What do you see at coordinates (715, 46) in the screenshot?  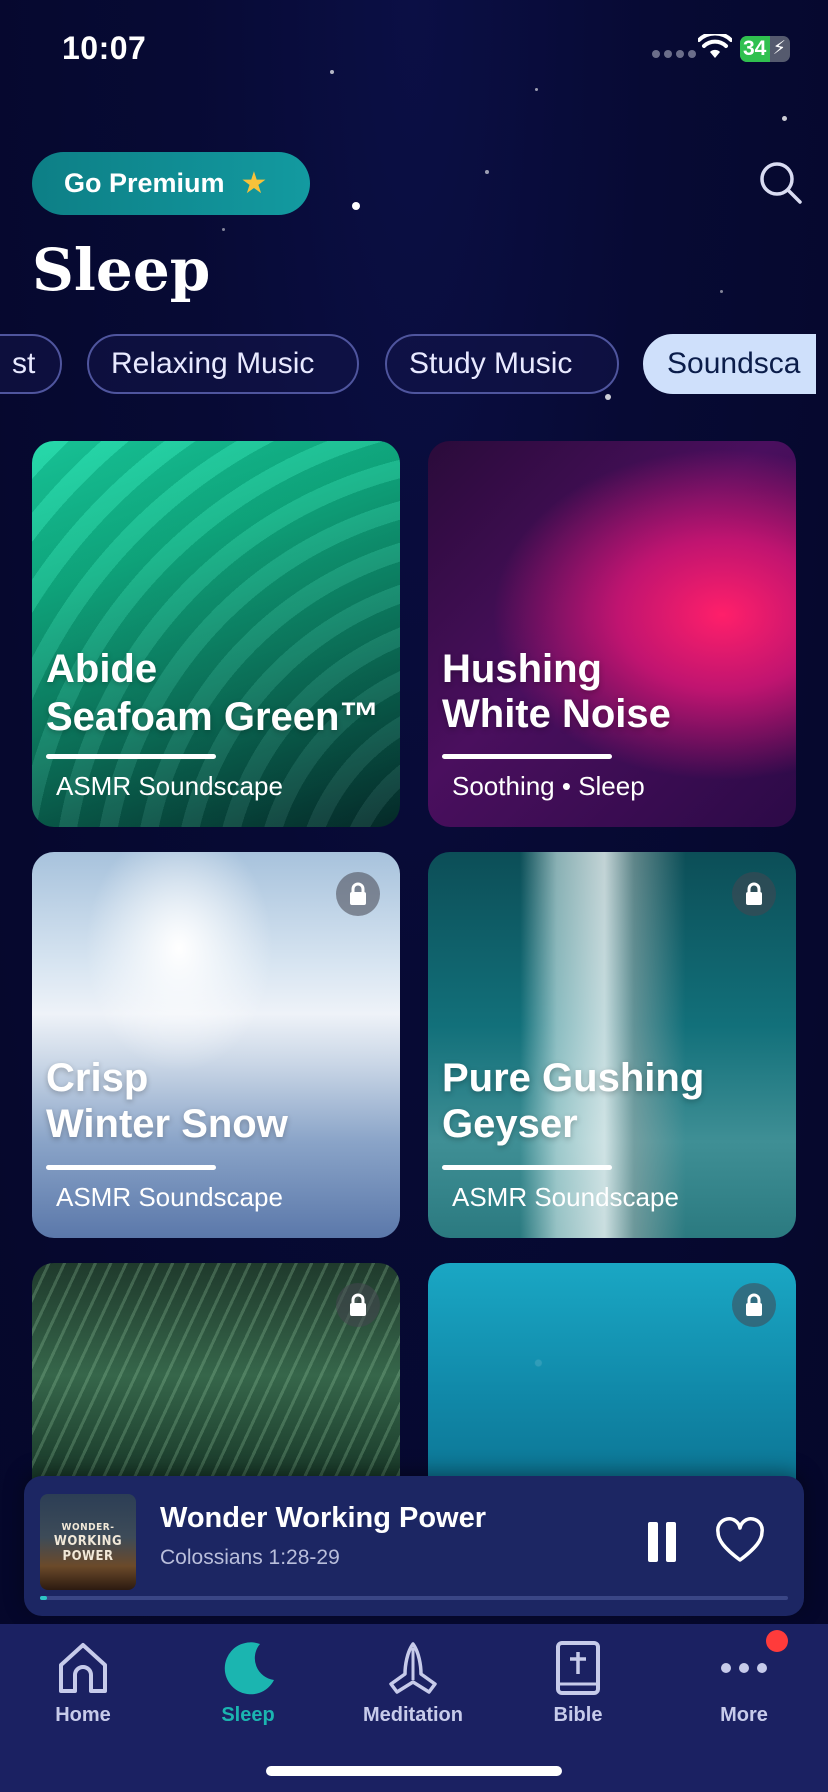 I see `wifi-icon` at bounding box center [715, 46].